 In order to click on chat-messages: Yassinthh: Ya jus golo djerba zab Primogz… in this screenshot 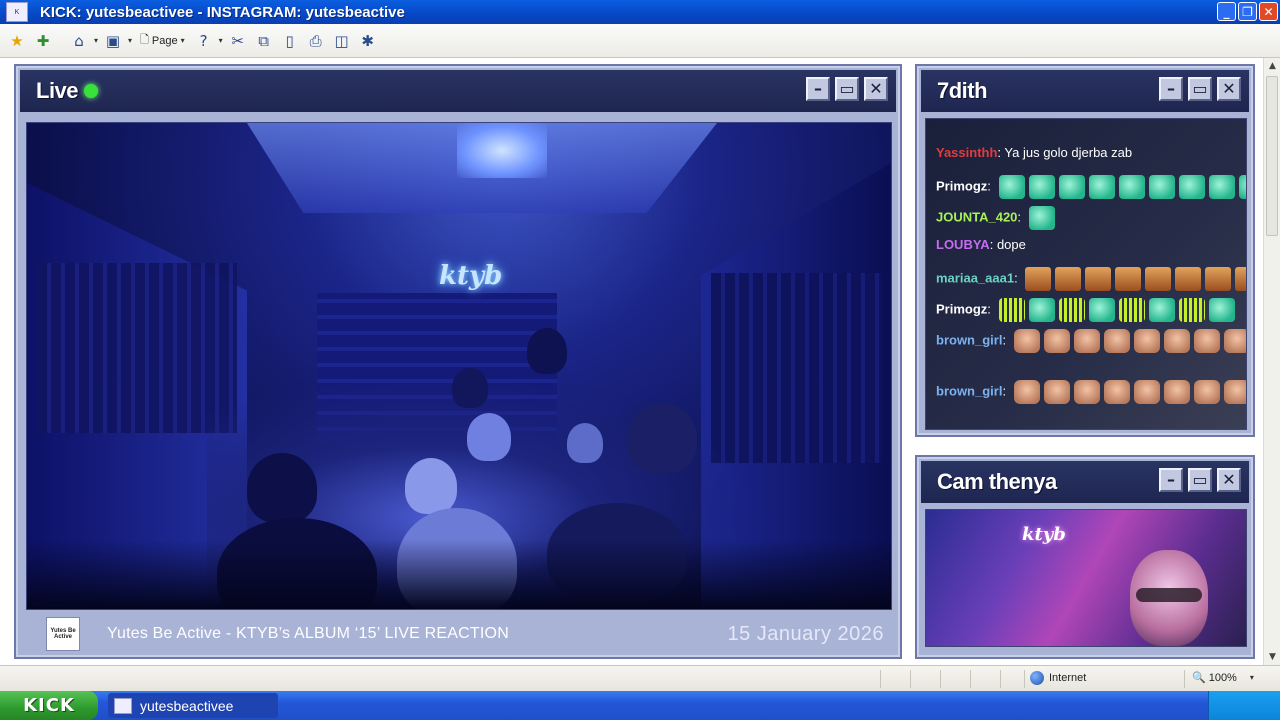, I will do `click(1086, 274)`.